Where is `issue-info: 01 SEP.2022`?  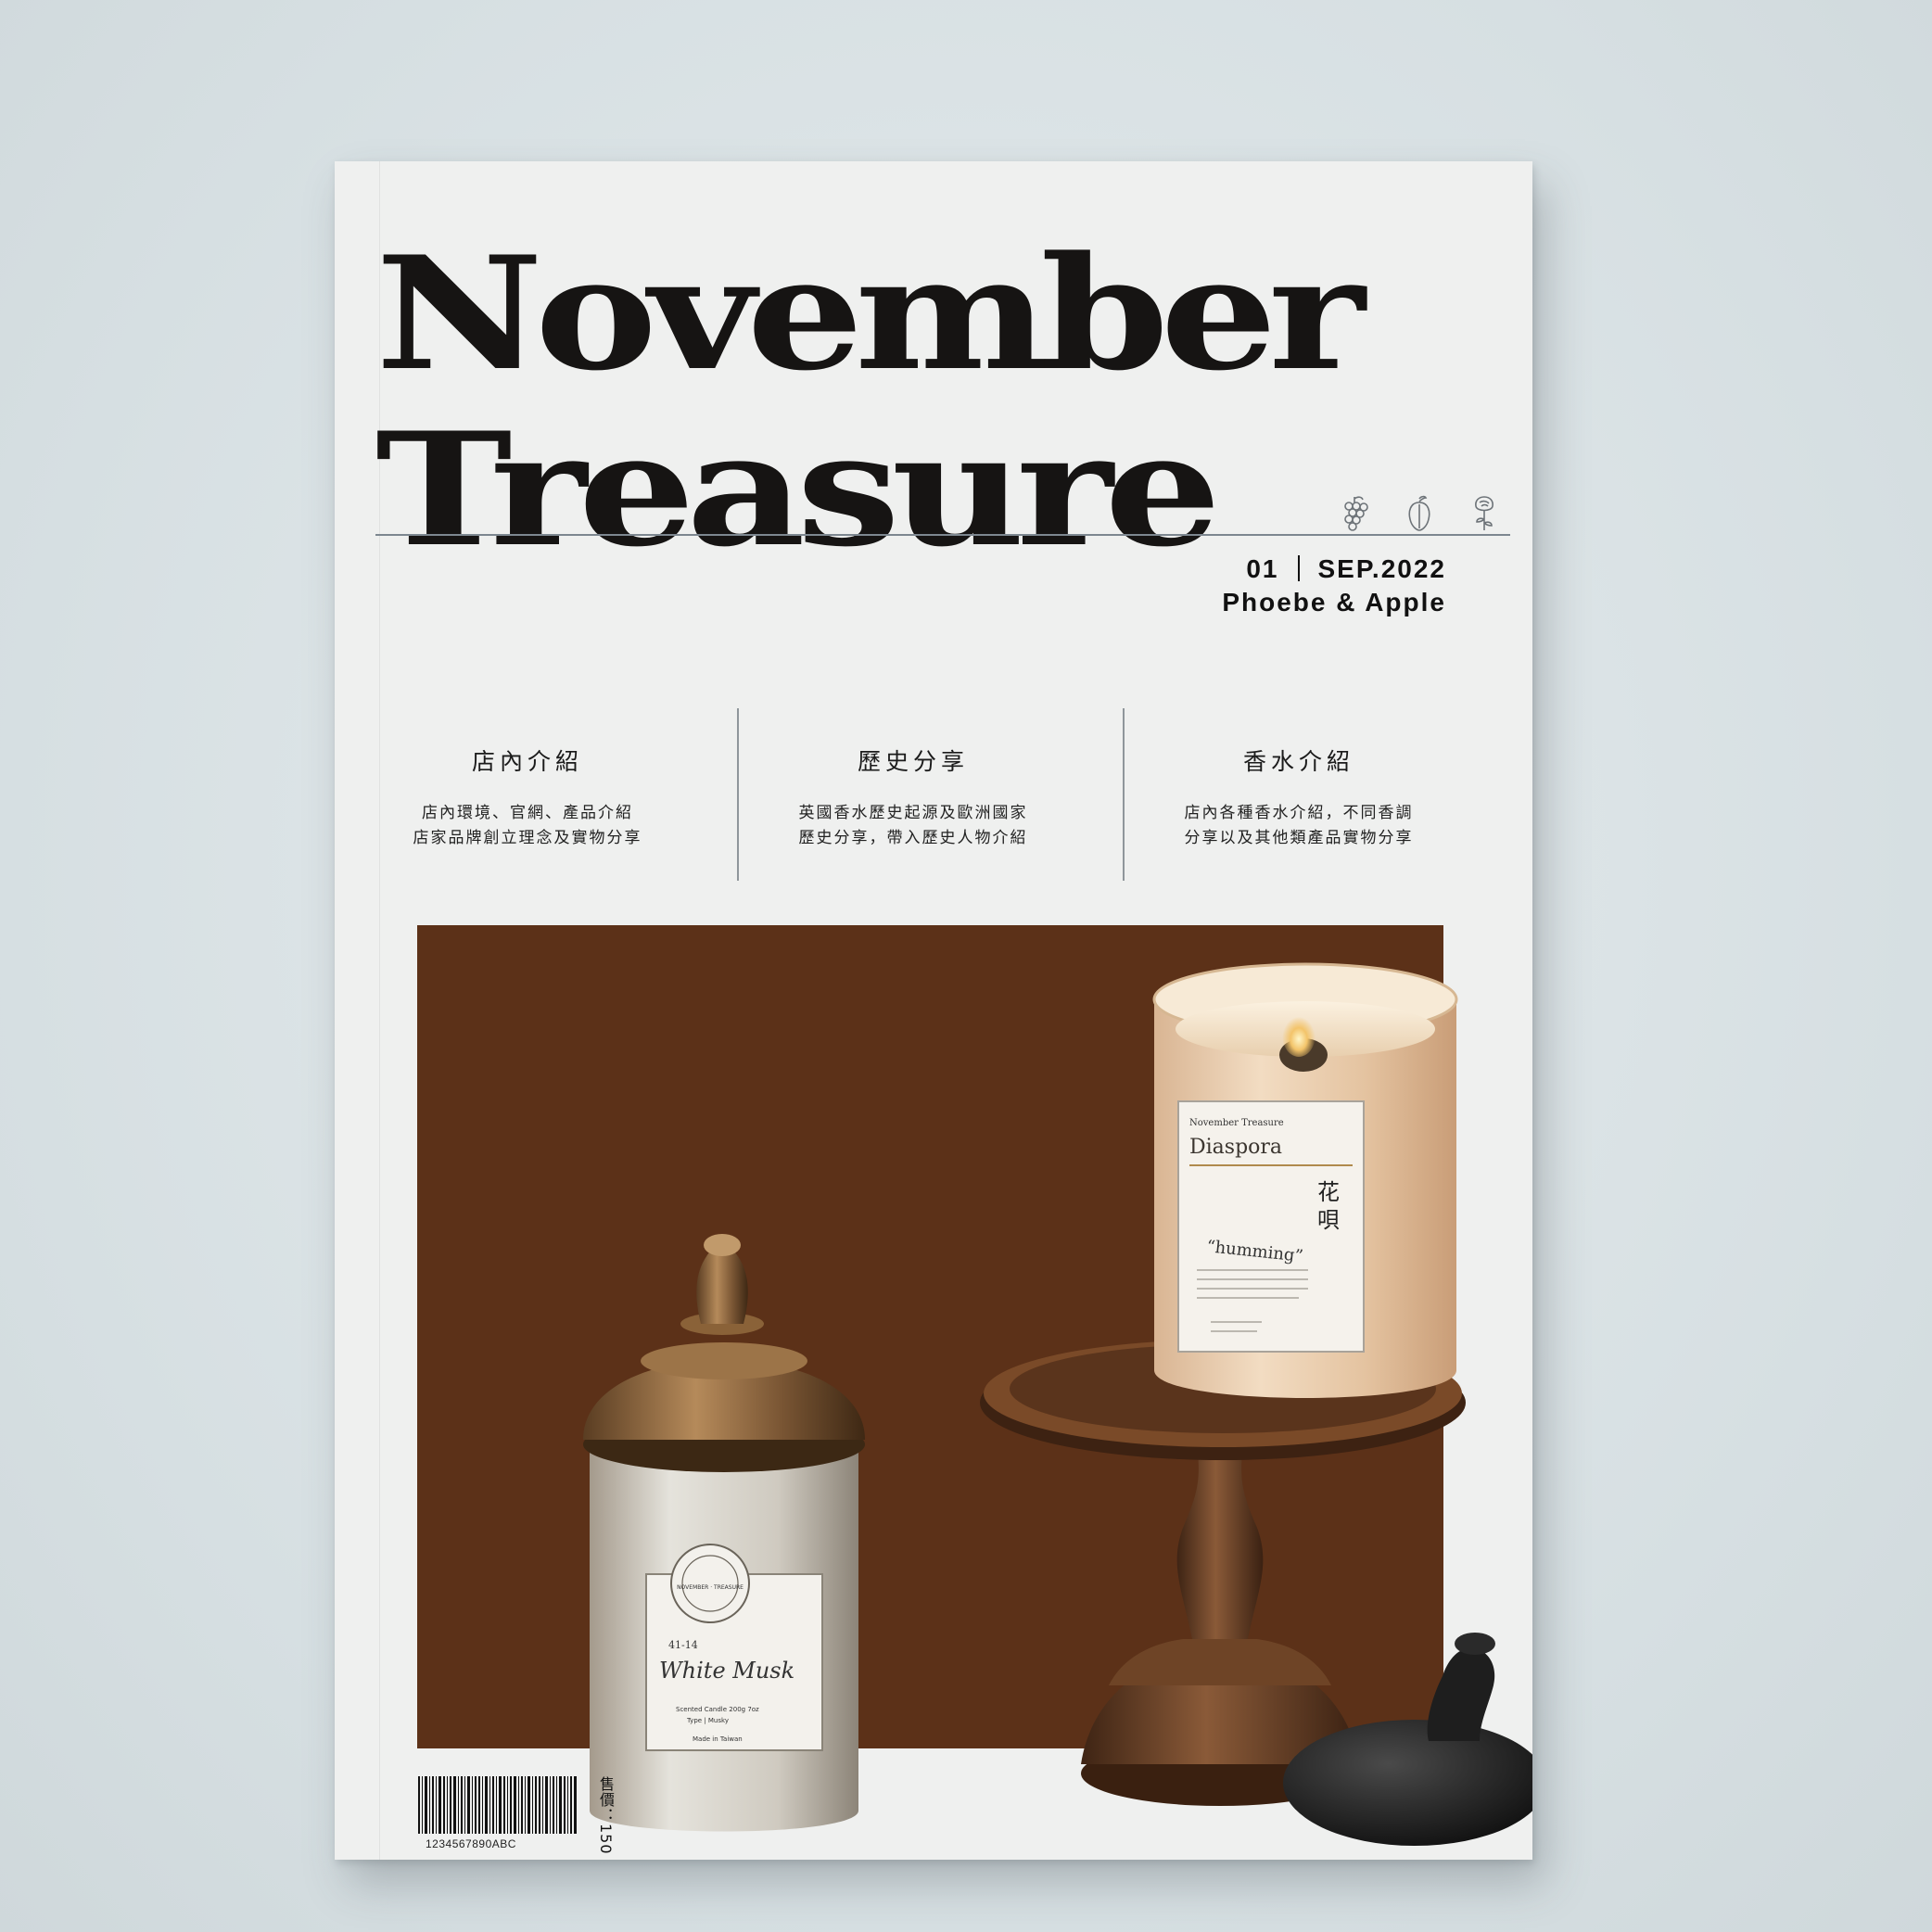 issue-info: 01 SEP.2022 is located at coordinates (1346, 569).